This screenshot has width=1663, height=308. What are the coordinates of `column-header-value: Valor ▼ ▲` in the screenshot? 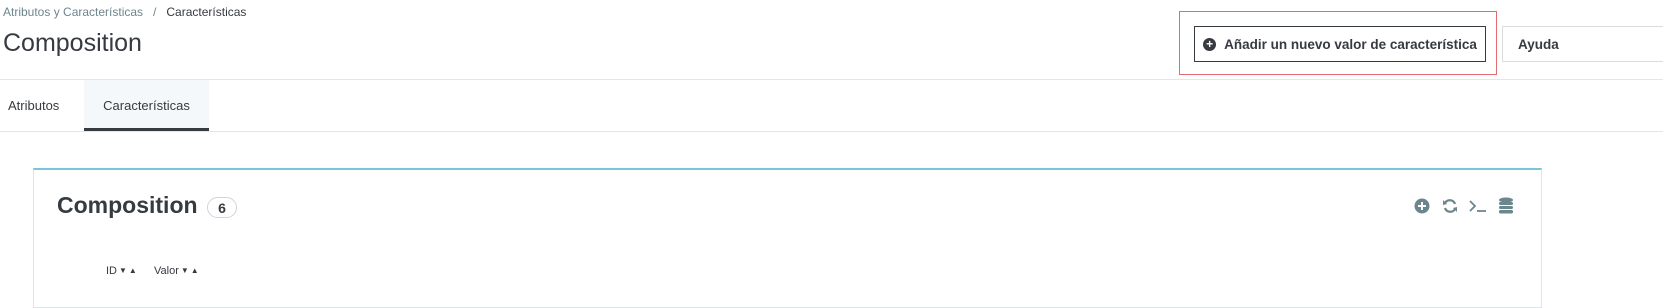 It's located at (176, 271).